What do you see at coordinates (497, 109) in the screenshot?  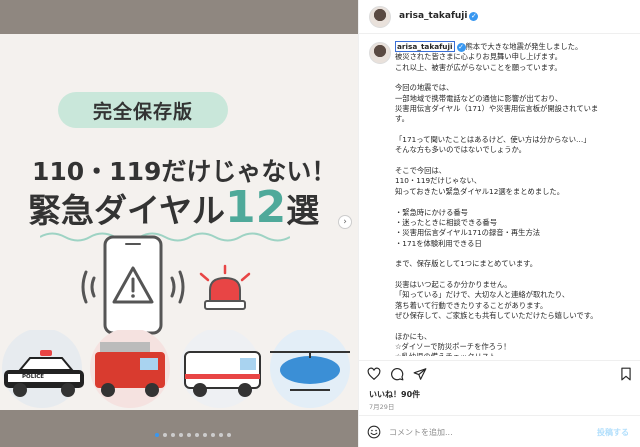 I see `caption-line: 災害用伝言ダイヤル（171）や災害用伝言板が開設されていま` at bounding box center [497, 109].